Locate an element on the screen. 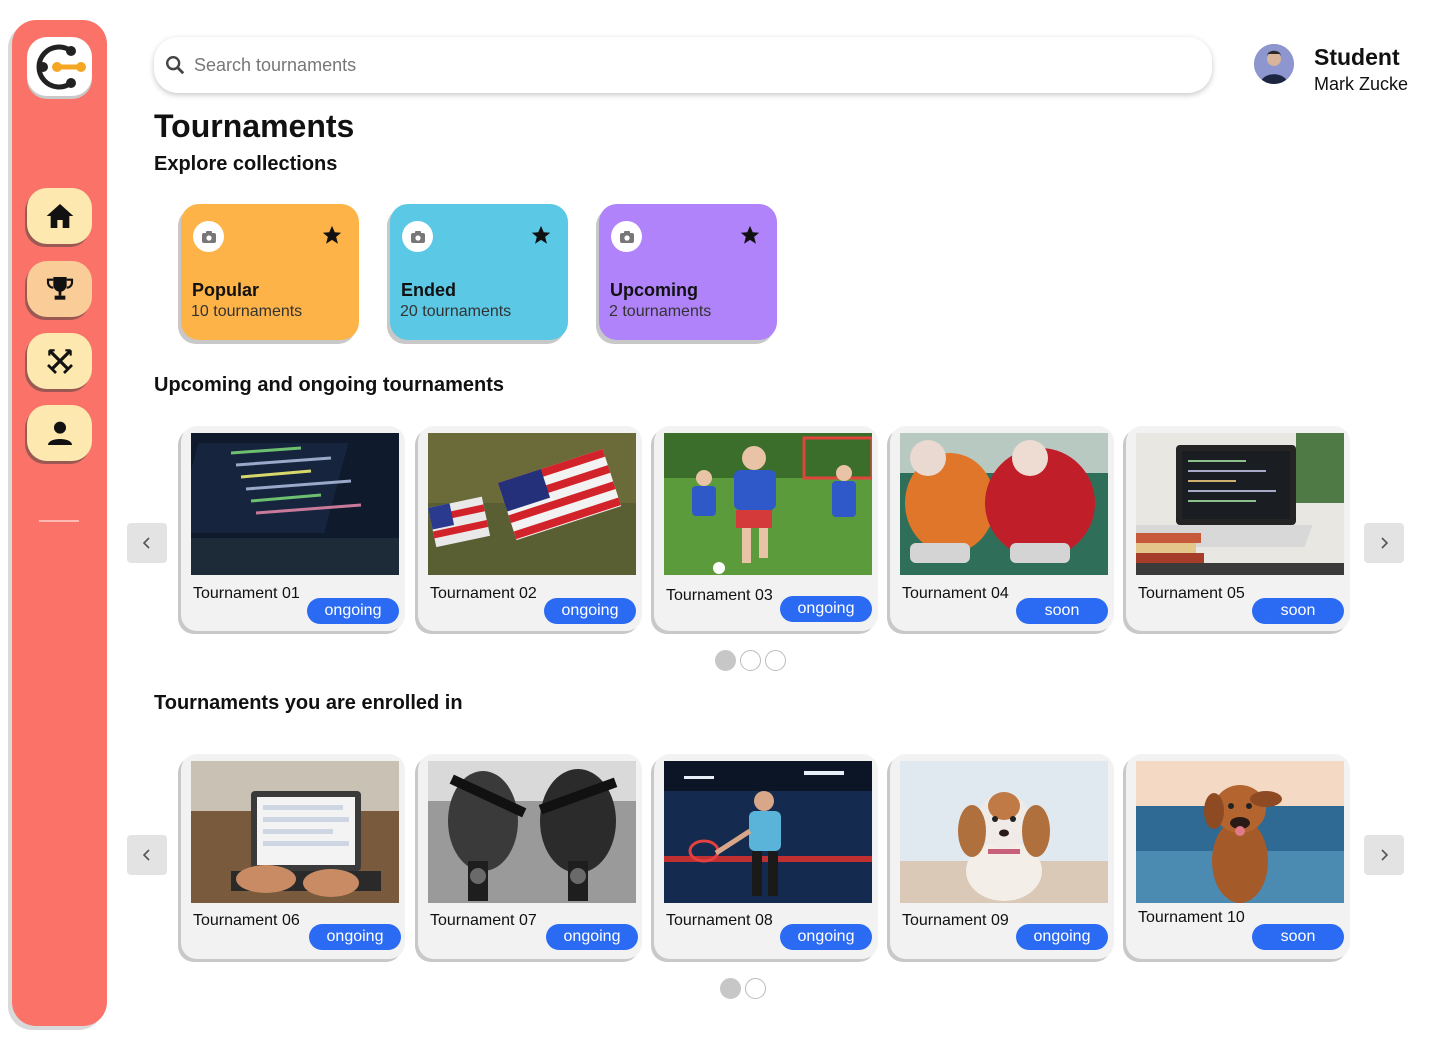 This screenshot has height=1045, width=1440. tournament-card: Tournament 05 soon is located at coordinates (1238, 528).